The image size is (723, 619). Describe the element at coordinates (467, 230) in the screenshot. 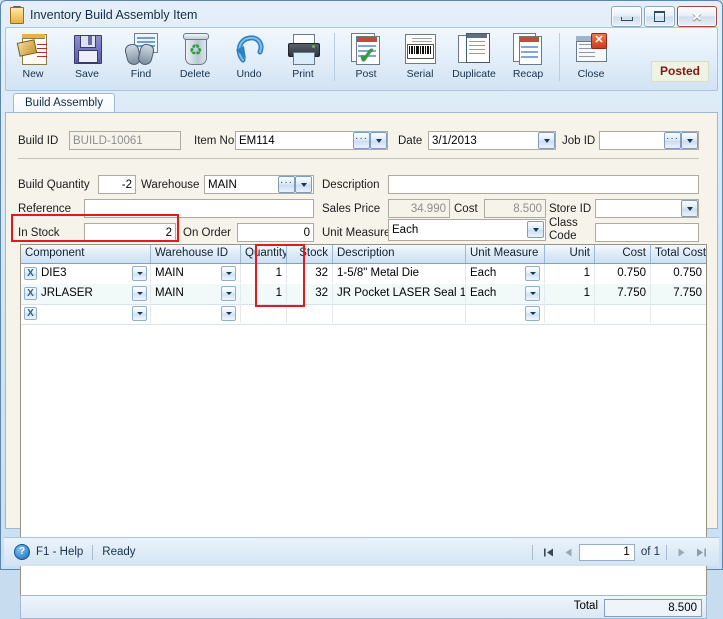

I see `unit-measure-field: Each` at that location.